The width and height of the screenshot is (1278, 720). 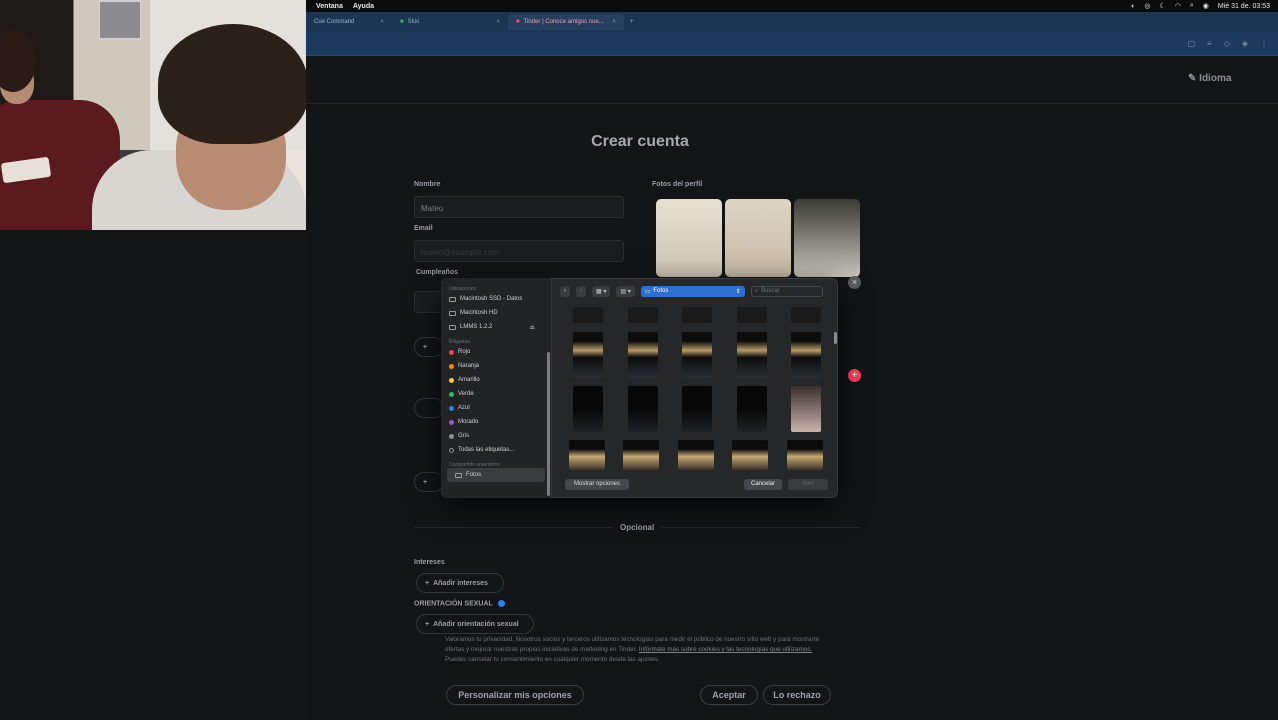 I want to click on show-options-button: Mostrar opciones, so click(x=597, y=484).